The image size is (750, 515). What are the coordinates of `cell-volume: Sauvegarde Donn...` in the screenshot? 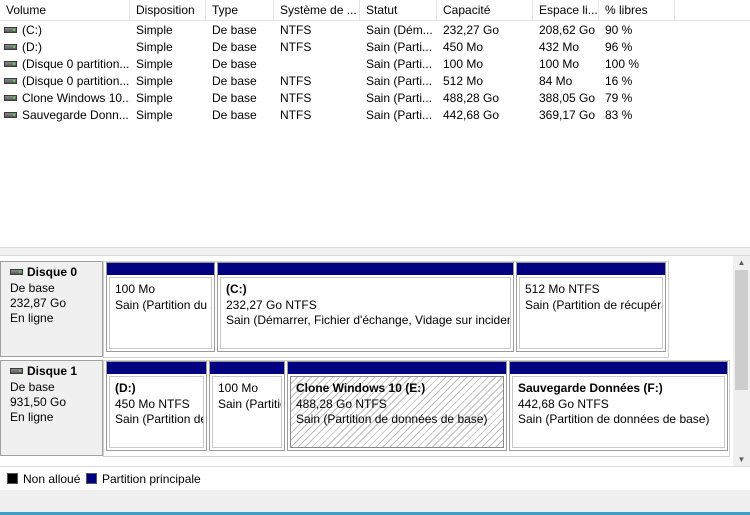 It's located at (65, 115).